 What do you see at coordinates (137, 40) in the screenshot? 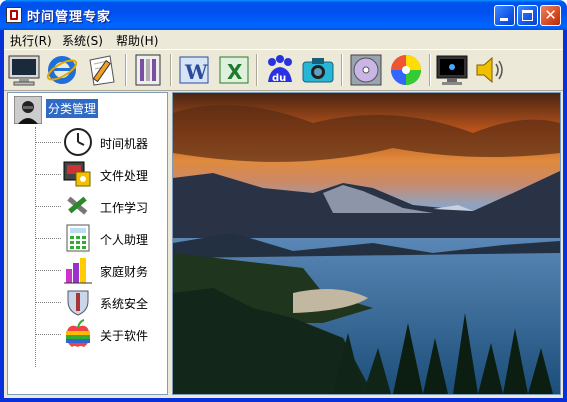
I see `menu-help: 帮助(H)` at bounding box center [137, 40].